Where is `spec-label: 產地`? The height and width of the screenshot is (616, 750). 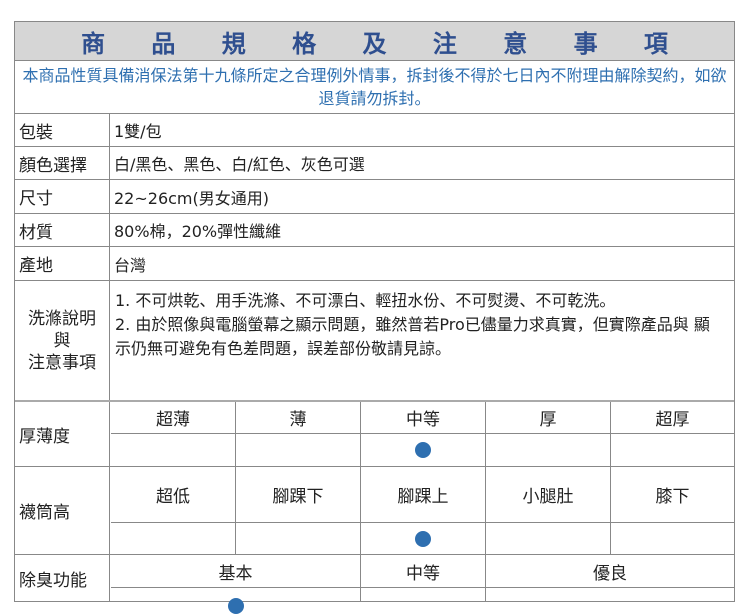
spec-label: 產地 is located at coordinates (62, 263).